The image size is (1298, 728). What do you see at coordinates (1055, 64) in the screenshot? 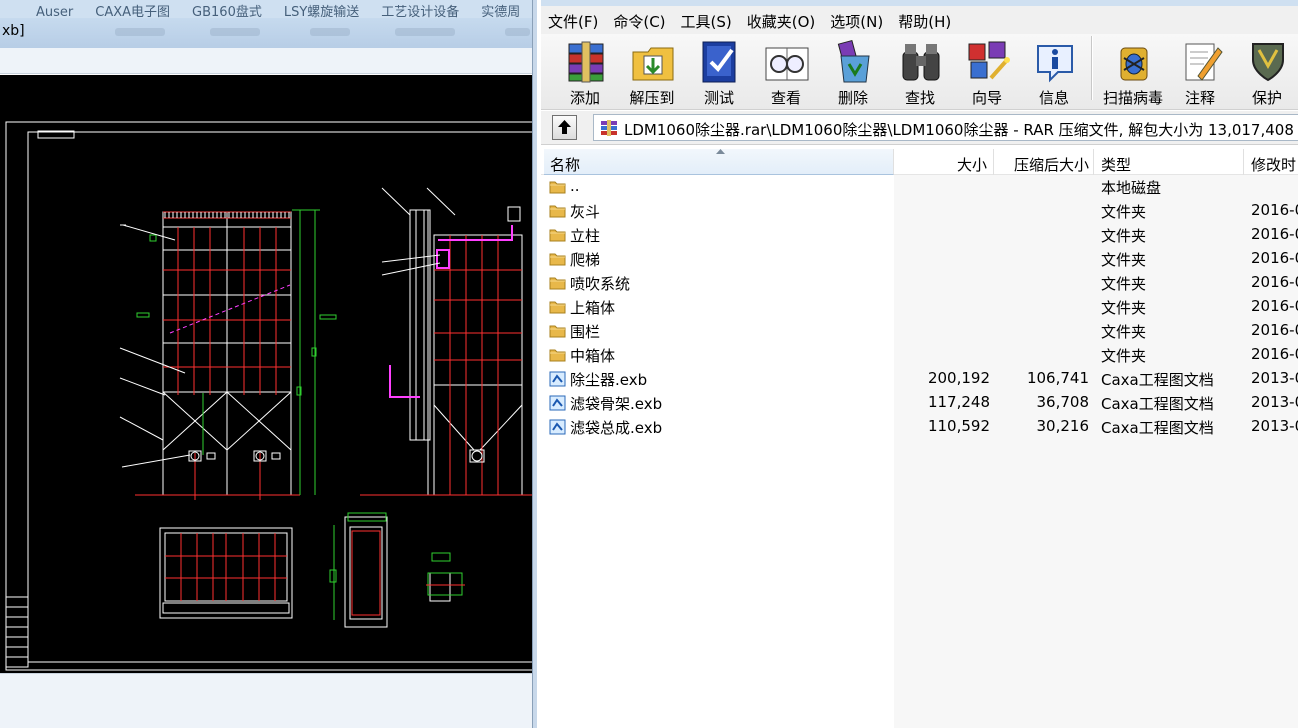
I see `info-icon` at bounding box center [1055, 64].